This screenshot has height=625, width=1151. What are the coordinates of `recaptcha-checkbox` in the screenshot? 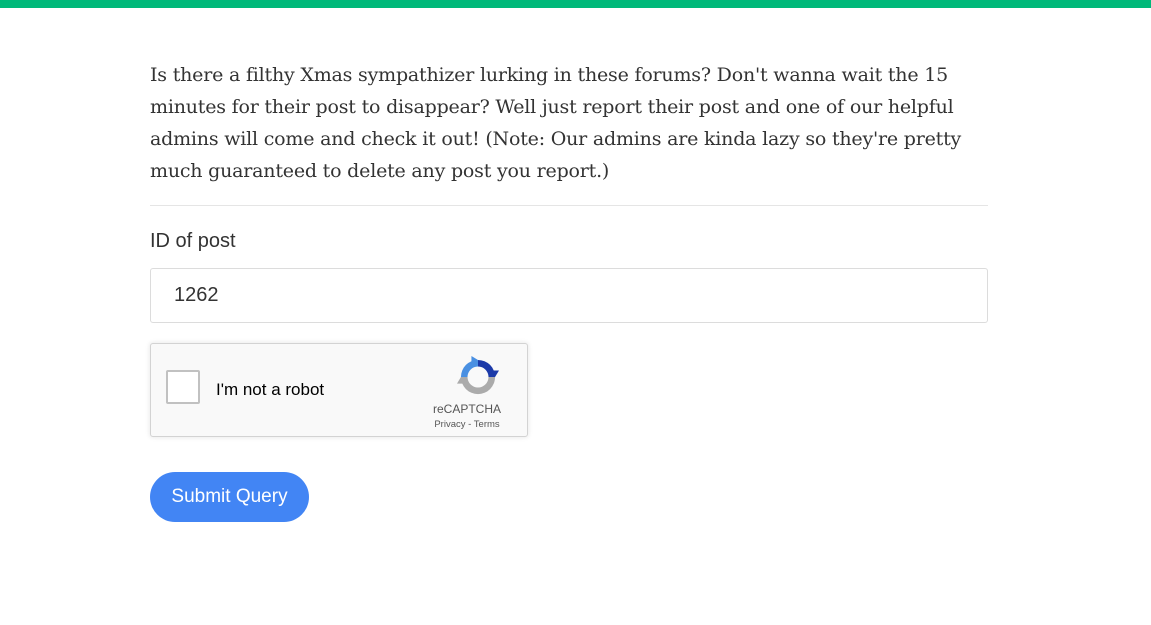 It's located at (183, 387).